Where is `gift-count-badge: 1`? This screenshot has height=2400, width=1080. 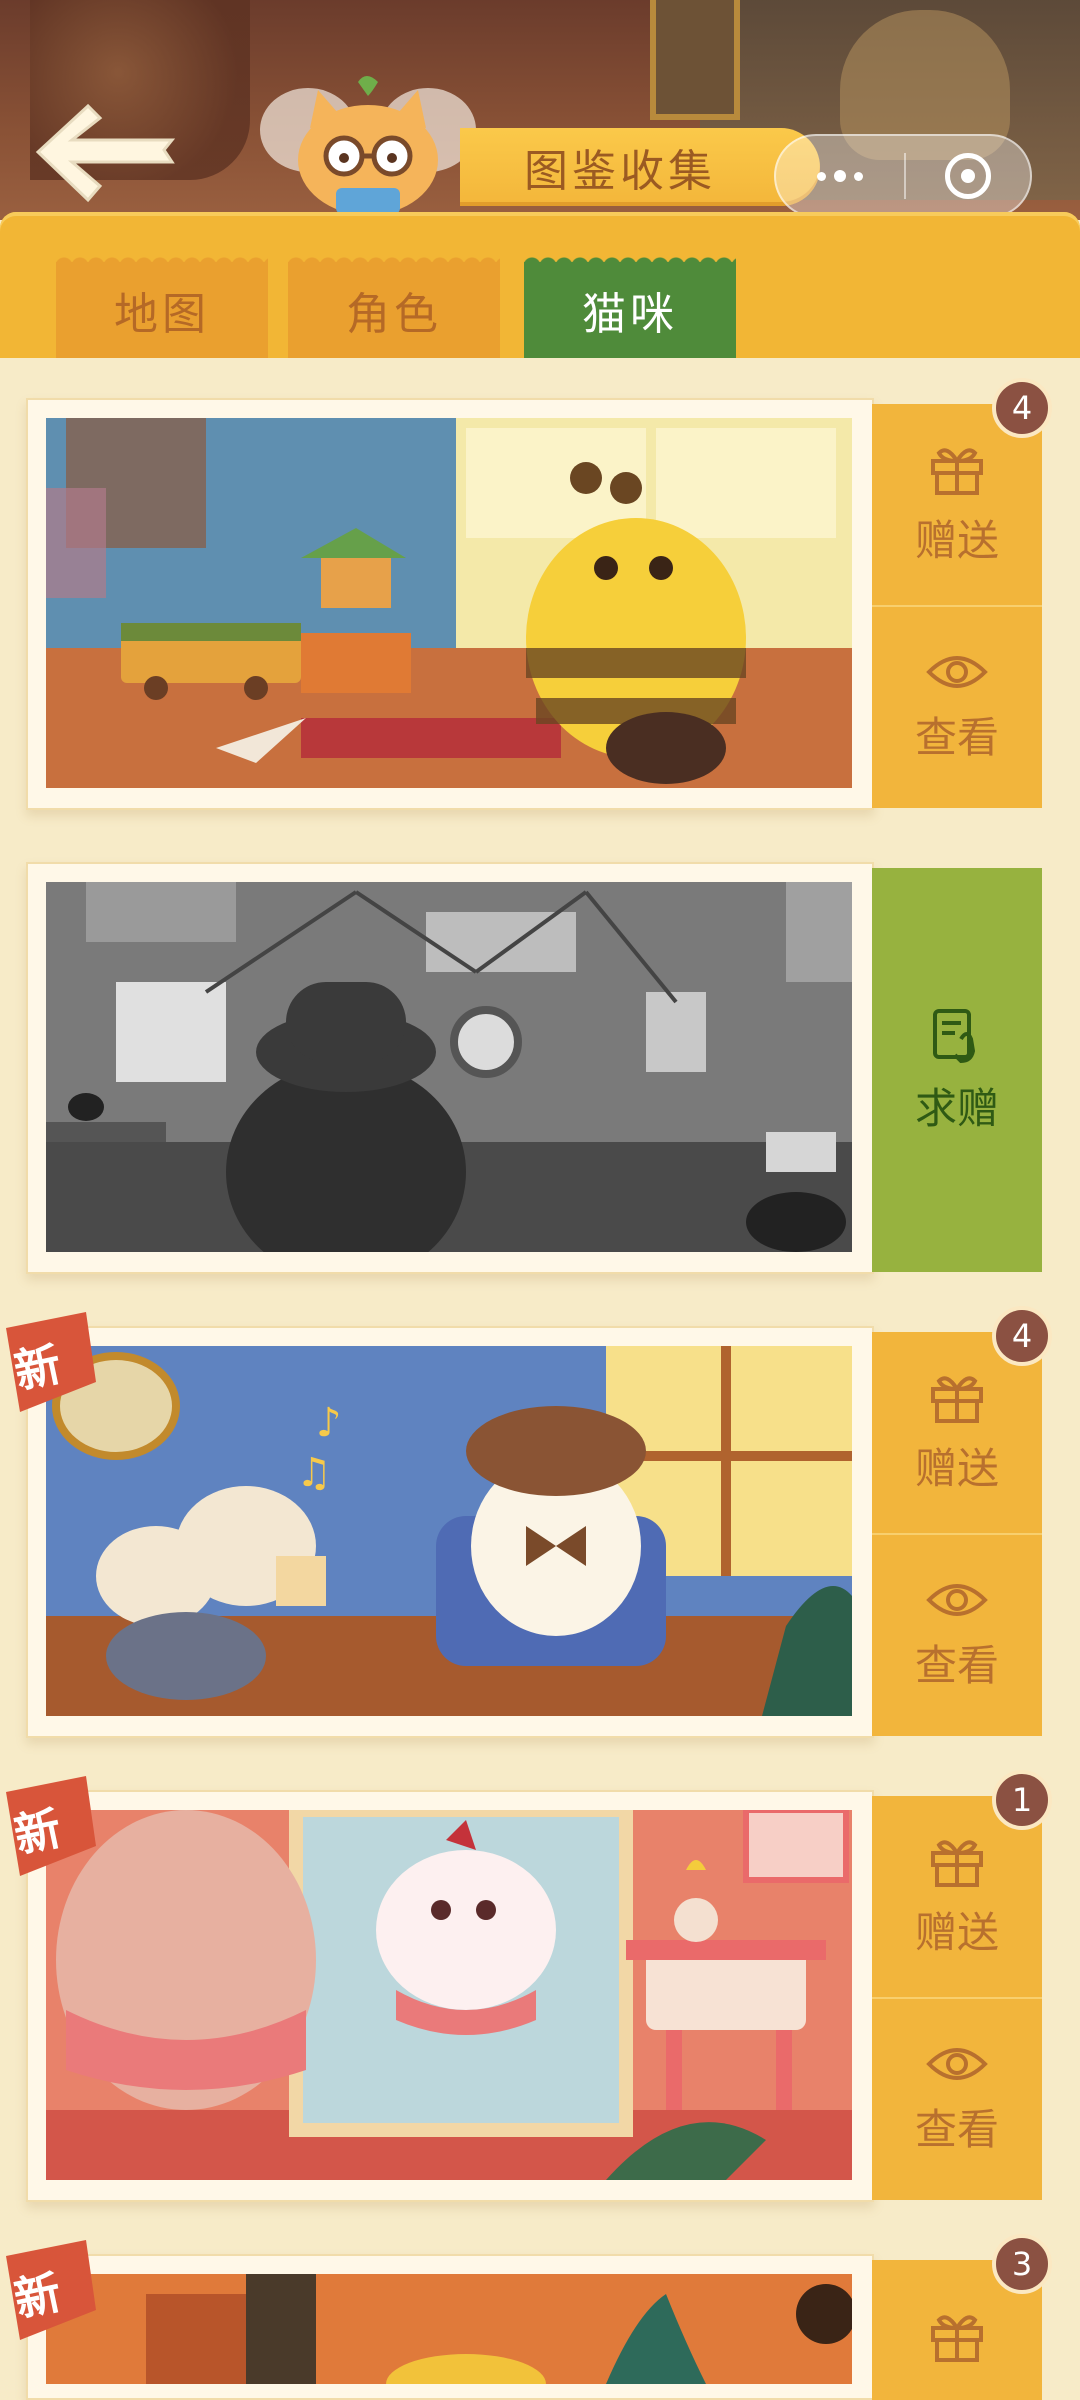
gift-count-badge: 1 is located at coordinates (1022, 1800).